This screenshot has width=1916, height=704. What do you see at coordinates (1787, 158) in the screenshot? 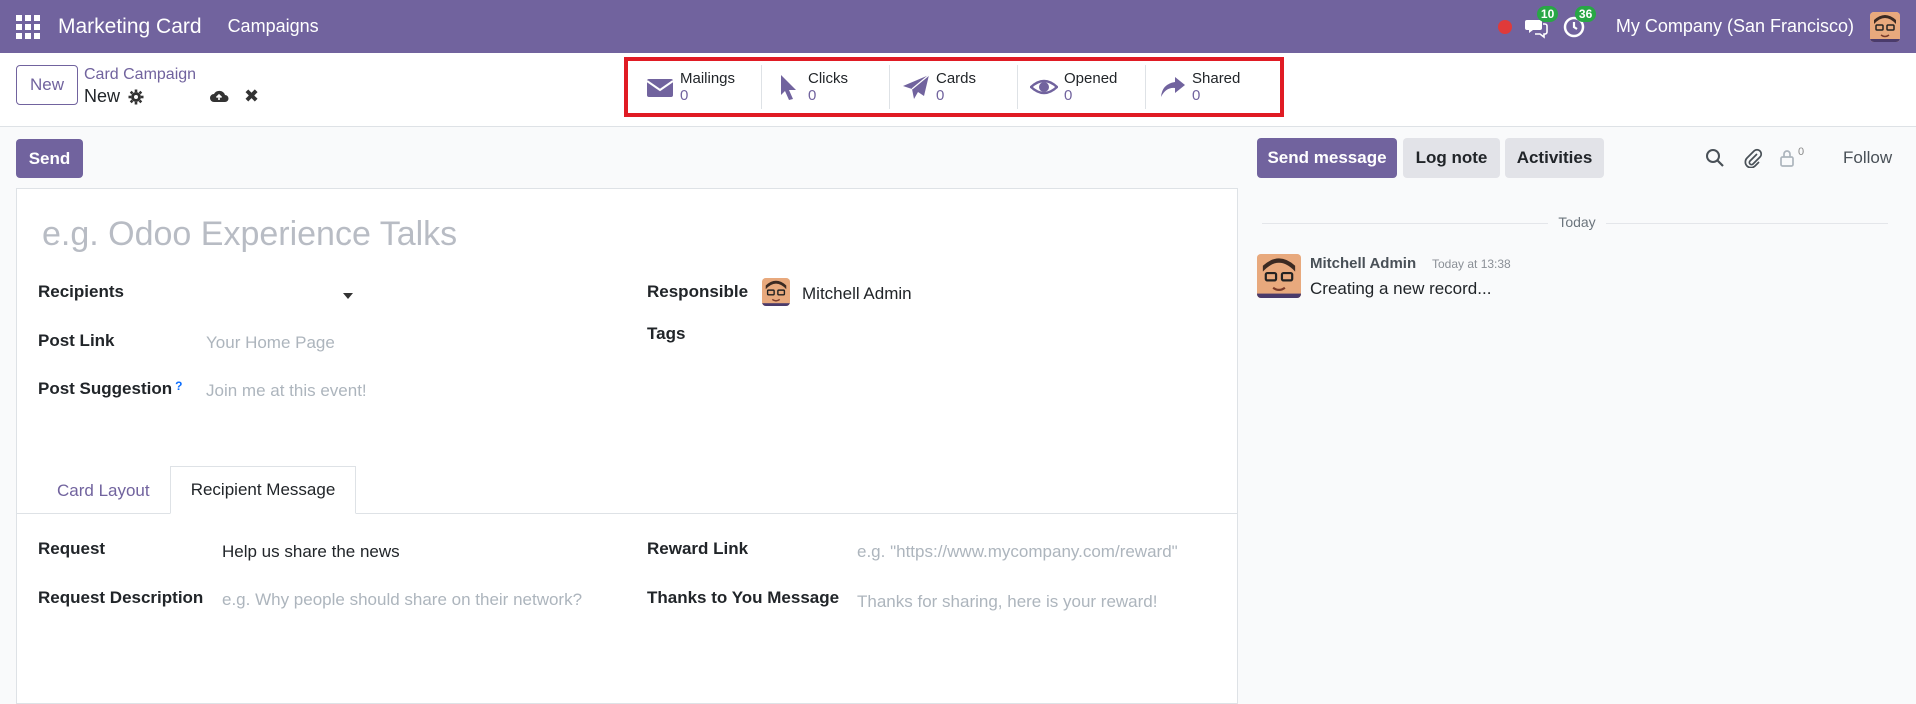
I see `followers-lock-icon` at bounding box center [1787, 158].